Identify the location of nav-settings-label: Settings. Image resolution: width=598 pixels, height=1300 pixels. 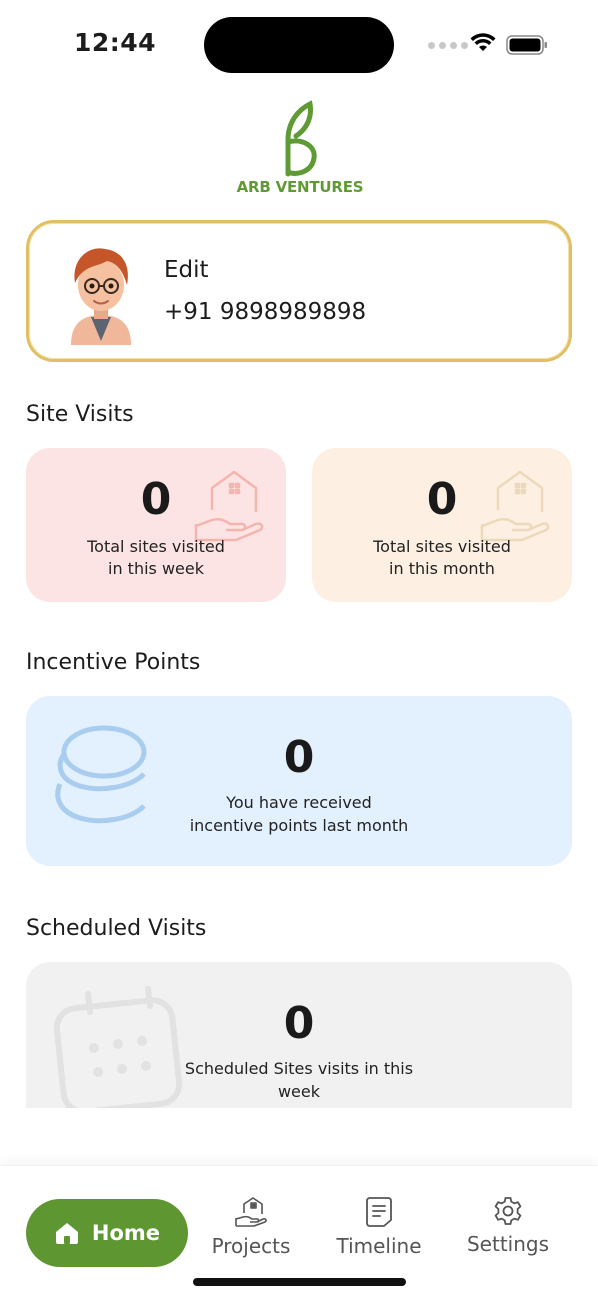
(508, 1244).